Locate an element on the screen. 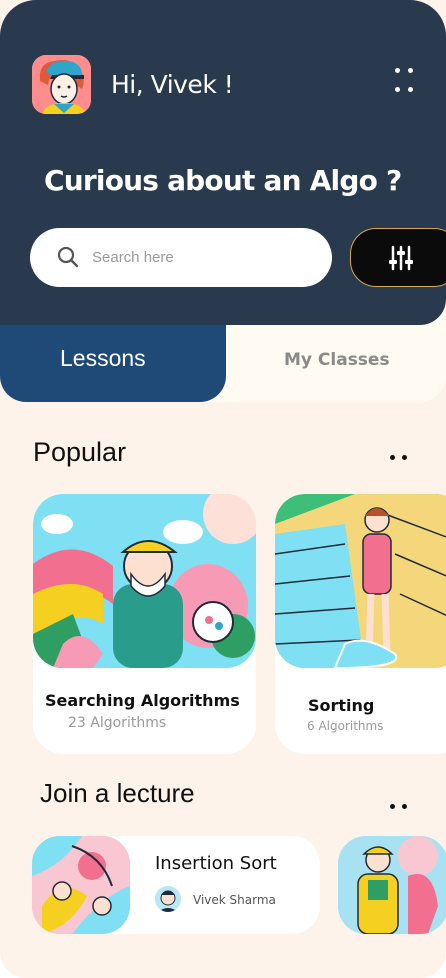  tab-lessons-label: Lessons is located at coordinates (103, 358).